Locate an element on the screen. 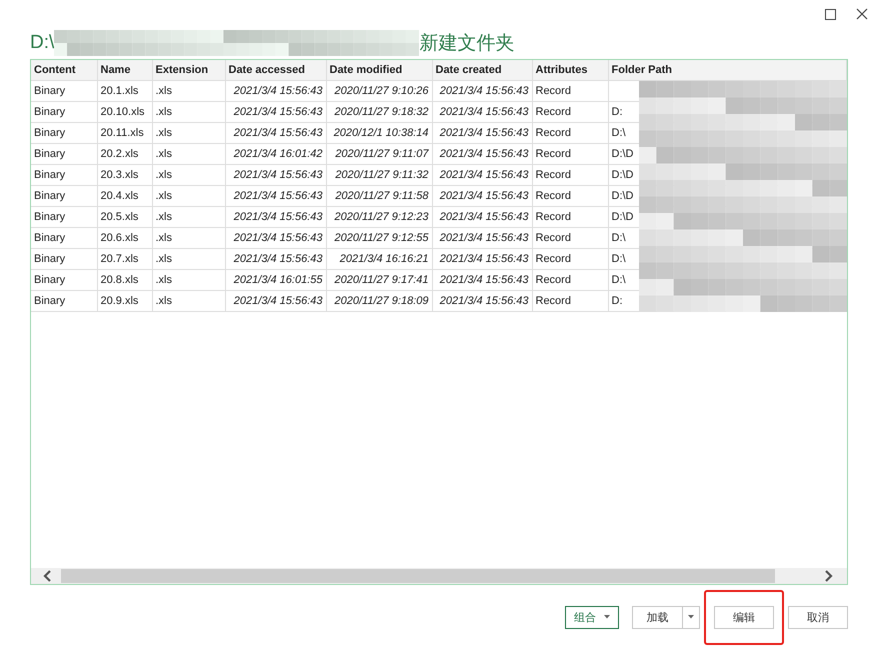  column-header: Extension is located at coordinates (188, 70).